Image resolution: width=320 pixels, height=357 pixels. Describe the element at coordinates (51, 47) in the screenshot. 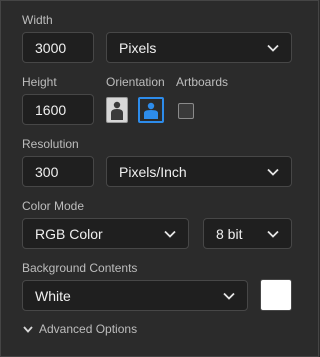

I see `width-value: 3000` at that location.